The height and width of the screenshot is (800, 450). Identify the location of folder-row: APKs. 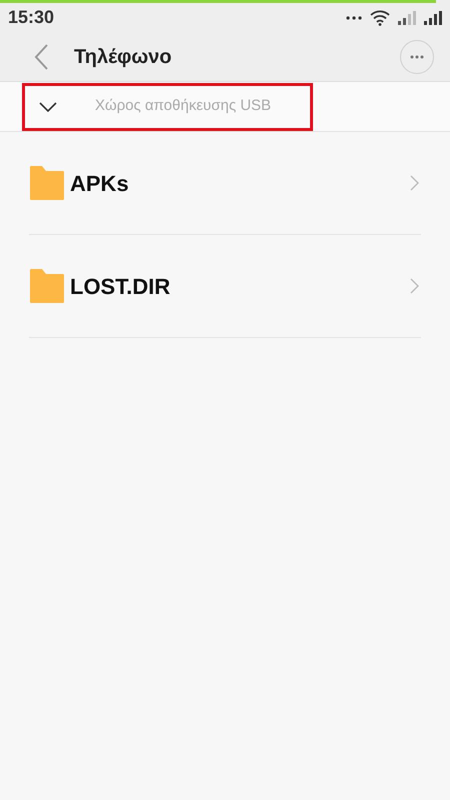
(225, 183).